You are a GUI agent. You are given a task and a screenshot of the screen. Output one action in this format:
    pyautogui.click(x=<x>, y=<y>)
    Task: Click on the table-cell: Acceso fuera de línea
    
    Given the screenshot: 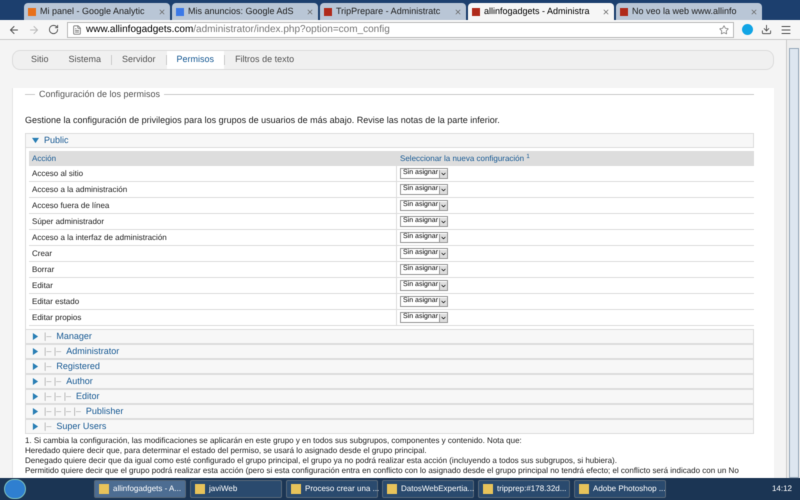 What is the action you would take?
    pyautogui.click(x=213, y=205)
    